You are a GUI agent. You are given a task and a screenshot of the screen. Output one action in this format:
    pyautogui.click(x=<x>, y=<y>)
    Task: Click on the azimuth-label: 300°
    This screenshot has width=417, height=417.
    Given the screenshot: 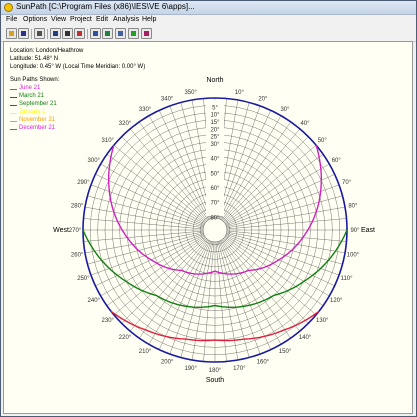 What is the action you would take?
    pyautogui.click(x=94, y=161)
    